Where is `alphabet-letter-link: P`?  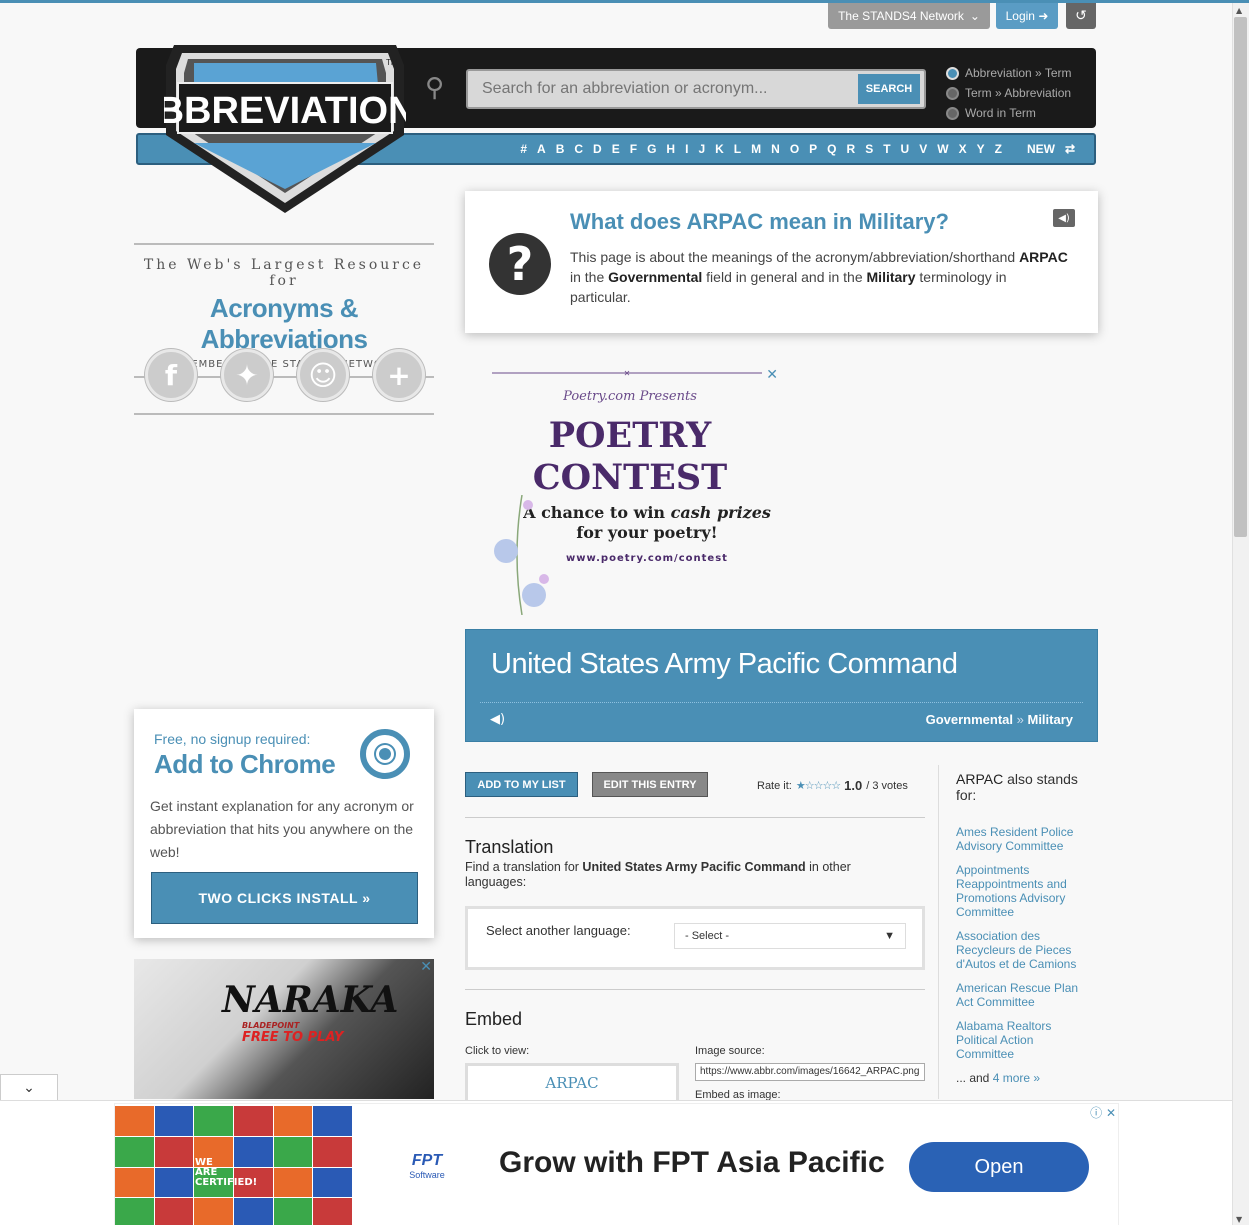
alphabet-letter-link: P is located at coordinates (813, 149).